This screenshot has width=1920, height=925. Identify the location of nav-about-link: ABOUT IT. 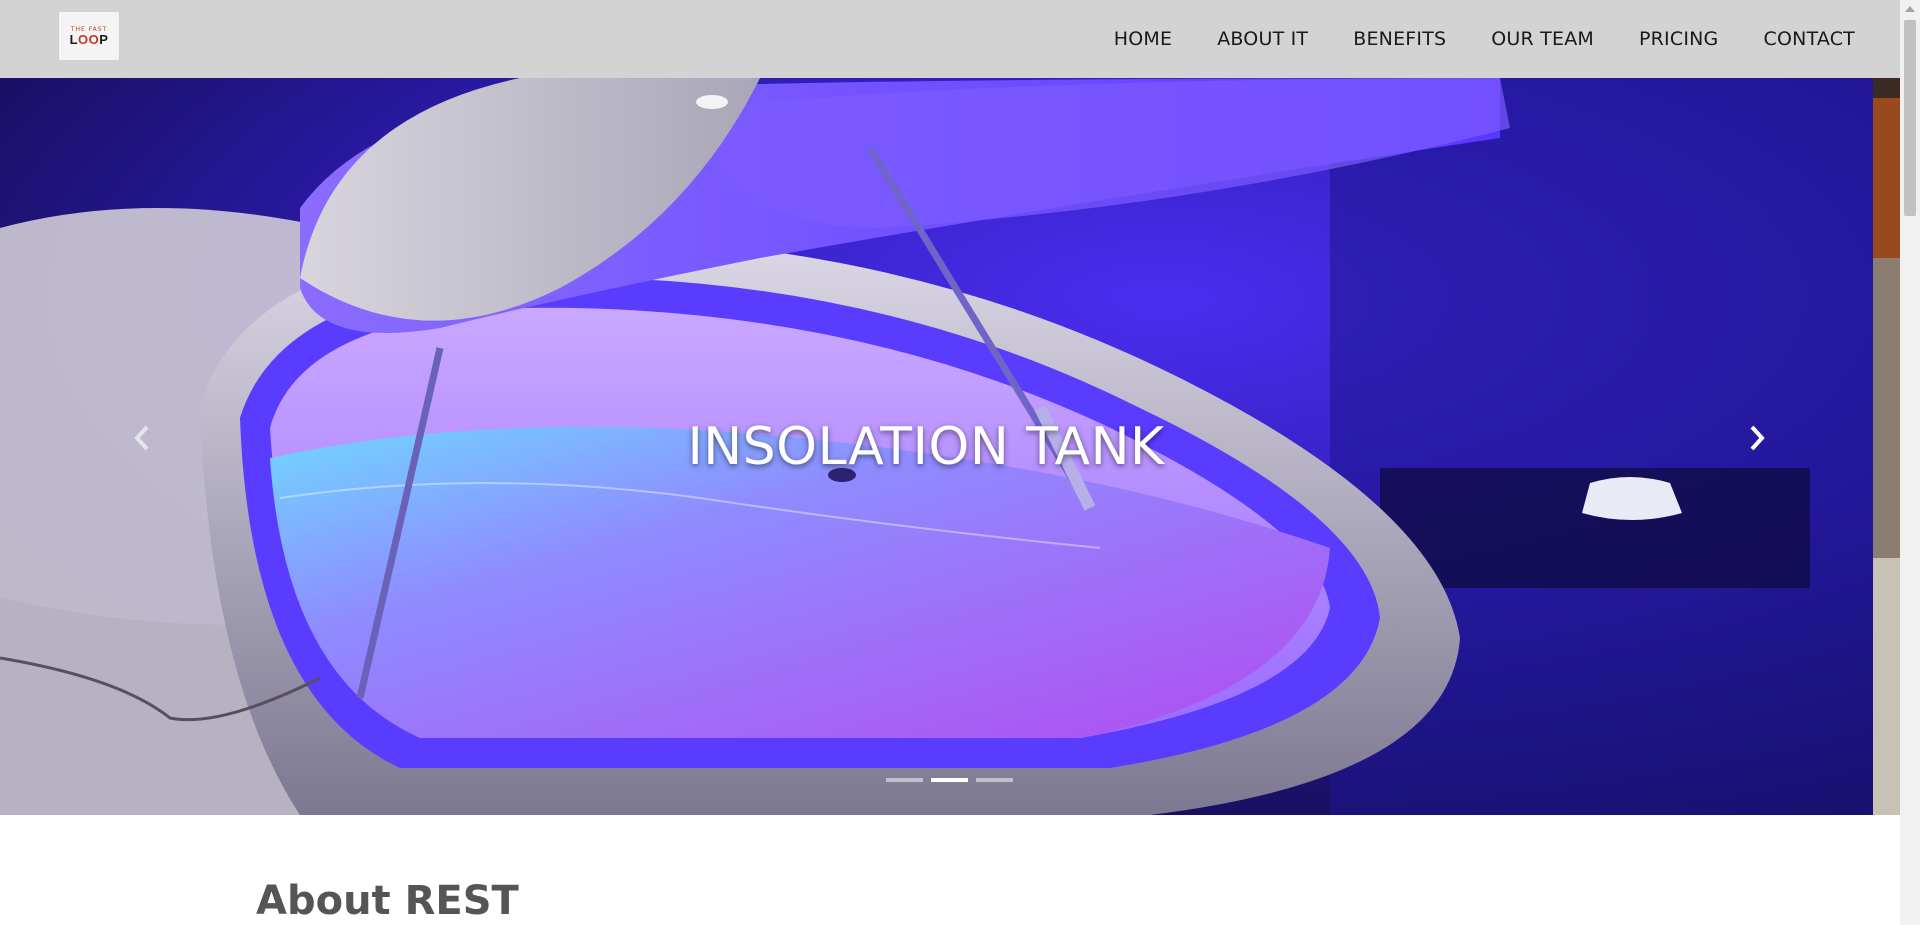
(1262, 39).